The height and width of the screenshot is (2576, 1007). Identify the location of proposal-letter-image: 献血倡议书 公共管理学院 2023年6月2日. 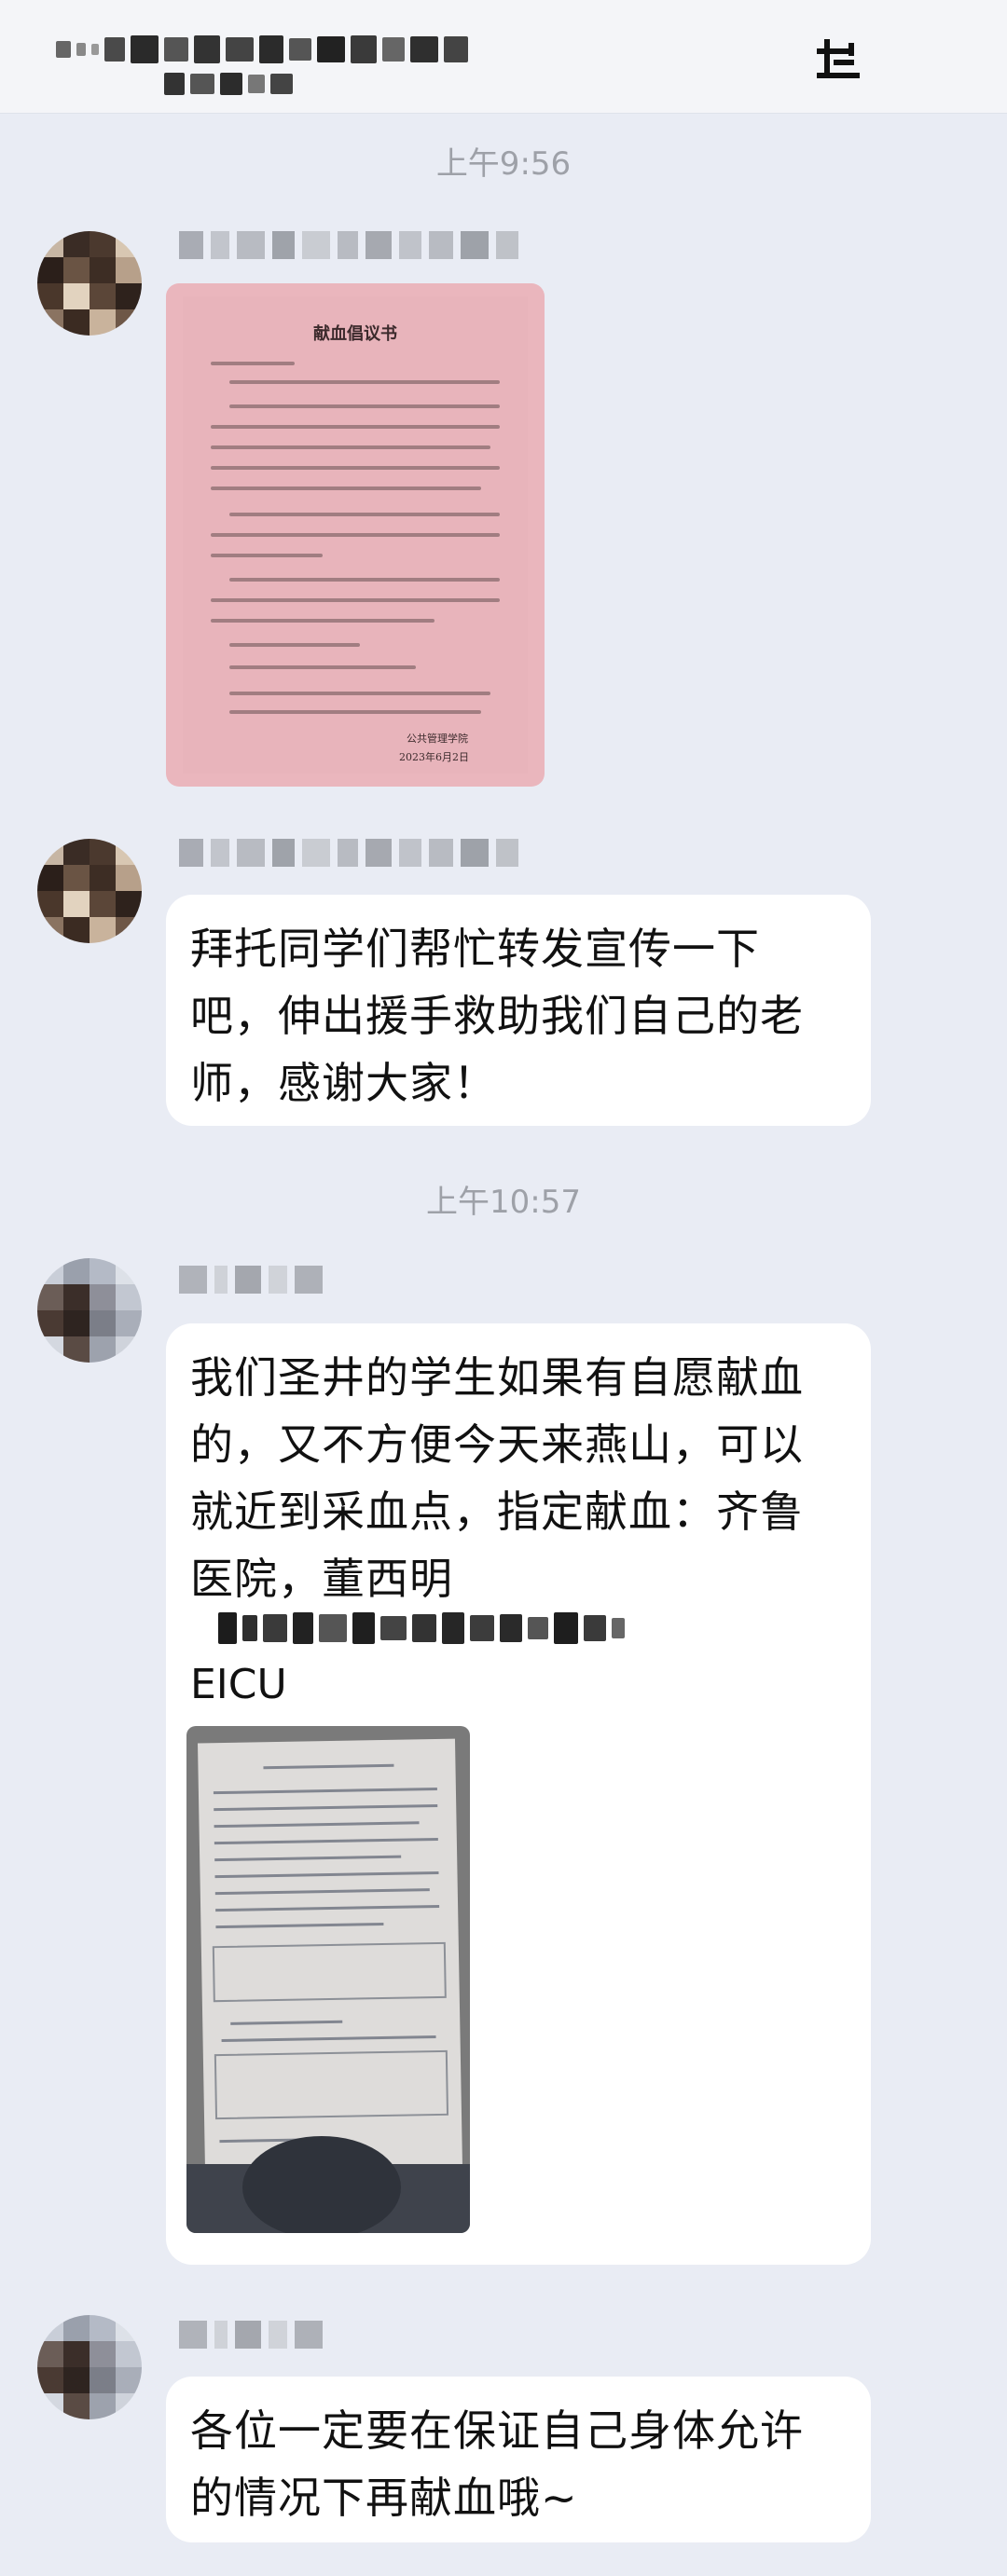
(355, 535).